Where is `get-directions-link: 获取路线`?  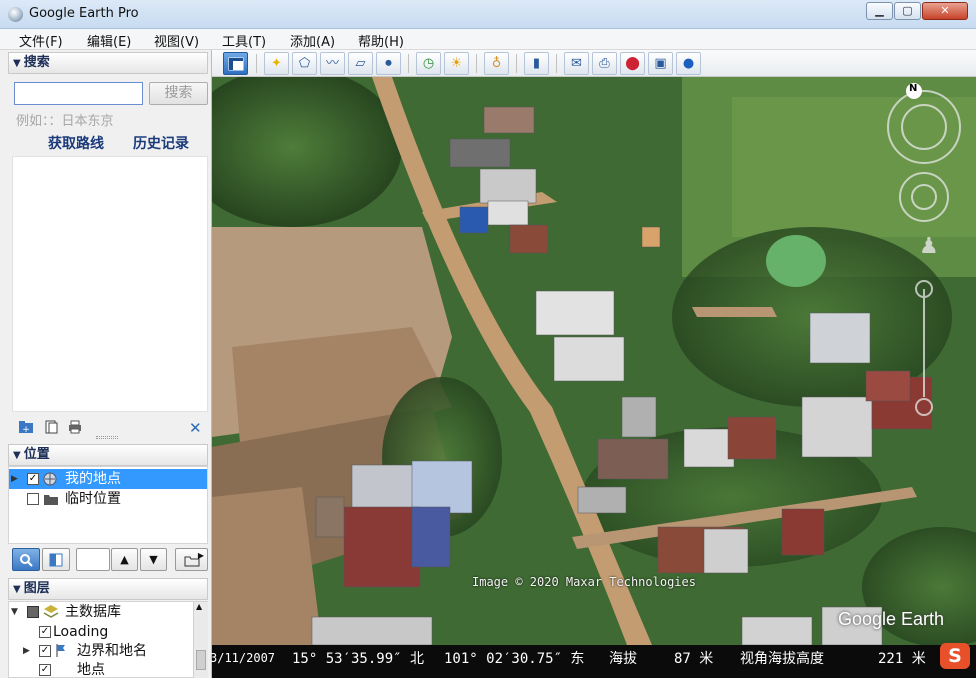
get-directions-link: 获取路线 is located at coordinates (76, 143).